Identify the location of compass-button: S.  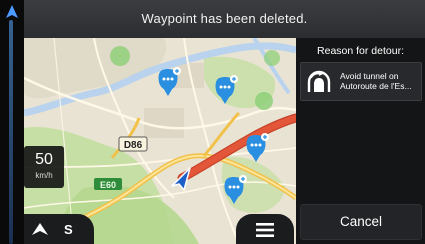
(59, 229).